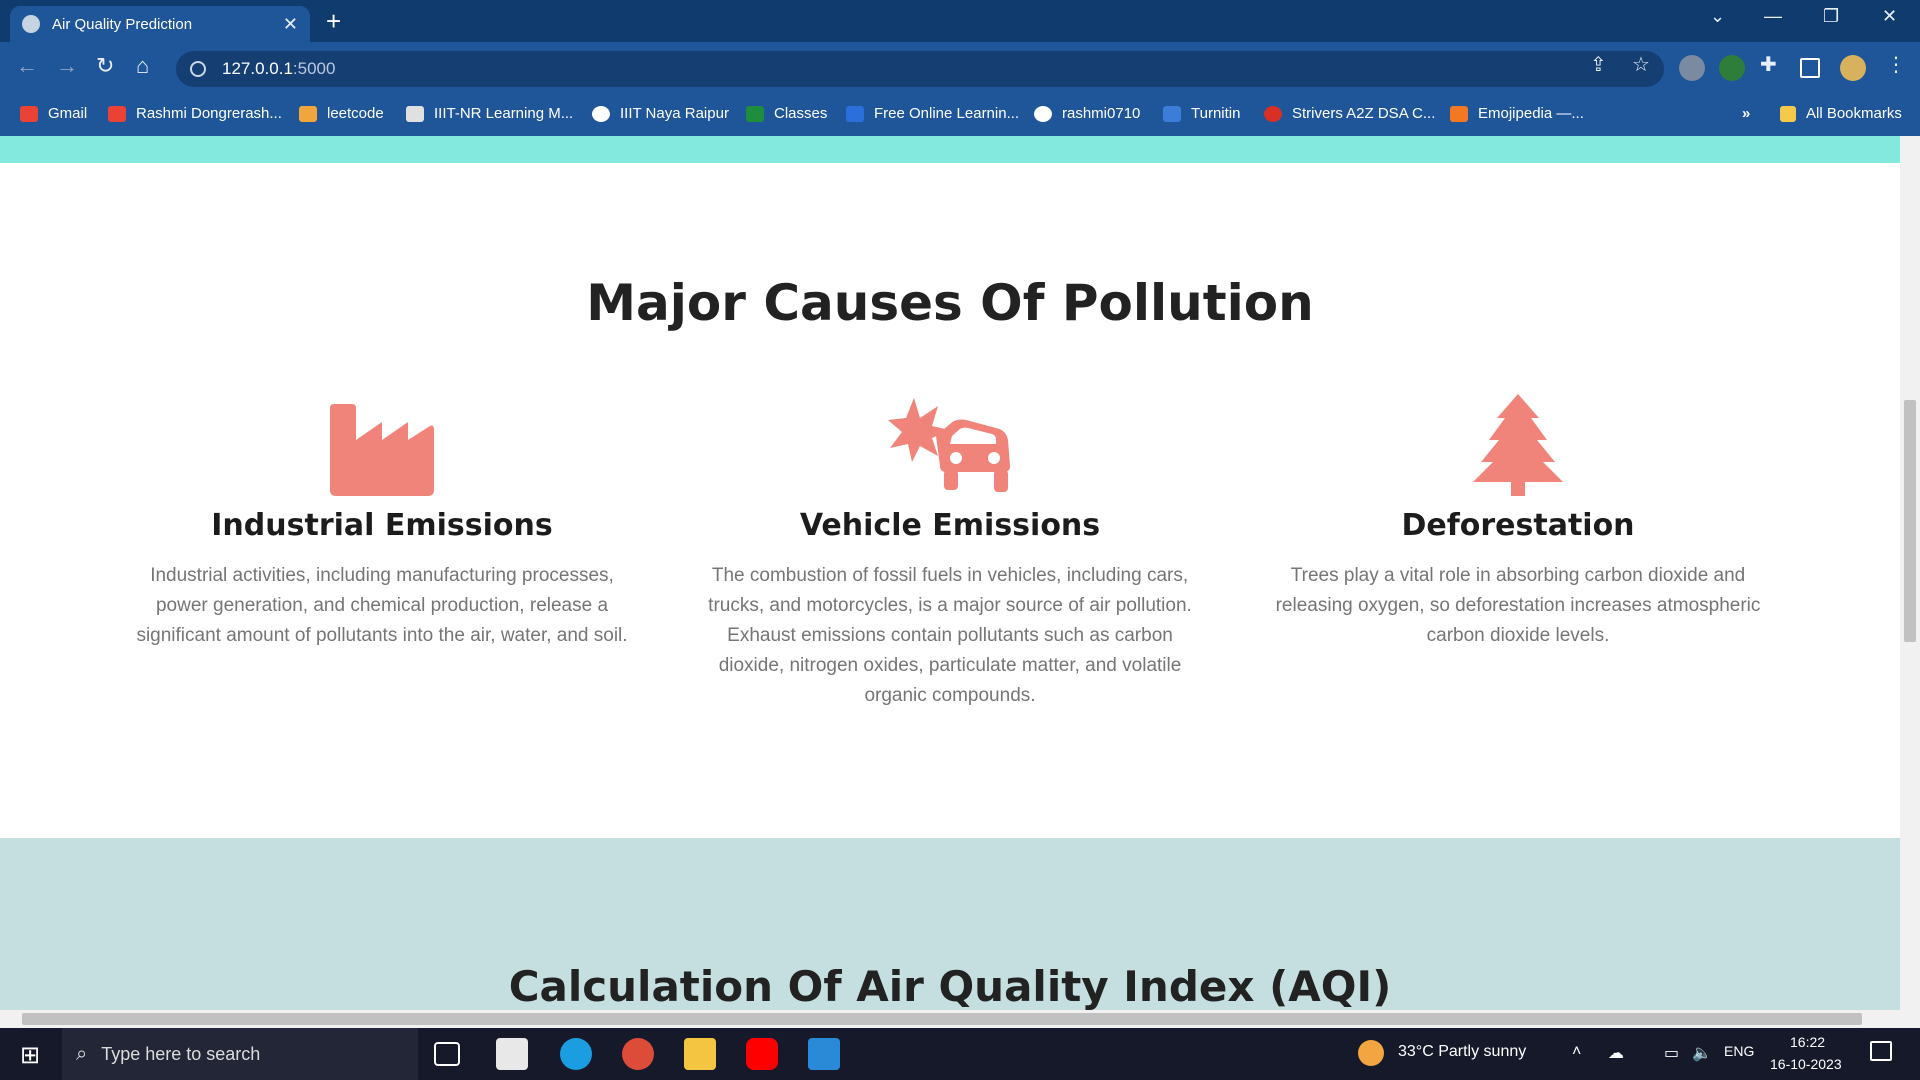 This screenshot has width=1920, height=1080. What do you see at coordinates (82, 1053) in the screenshot?
I see `search-icon: ⌕` at bounding box center [82, 1053].